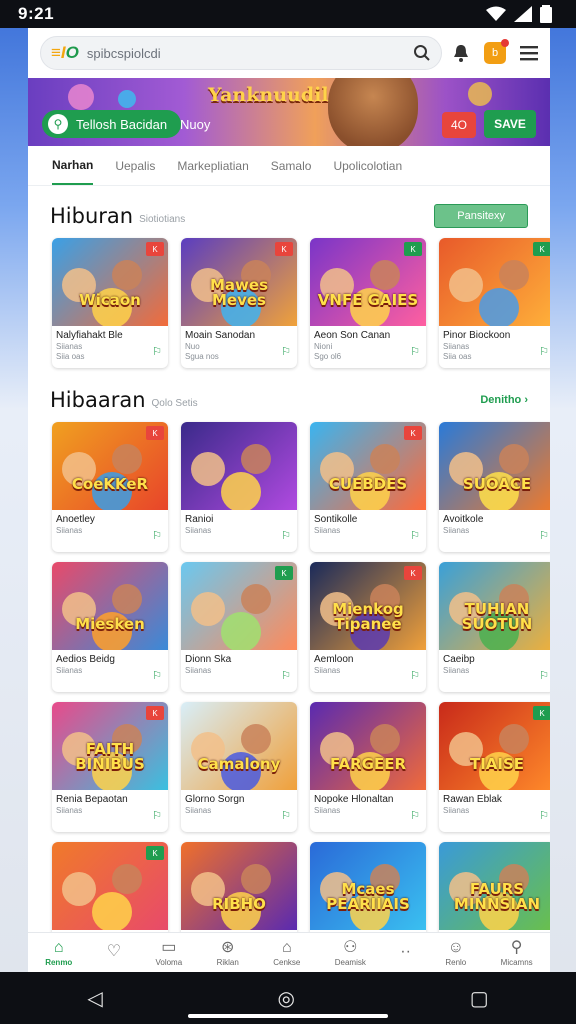  I want to click on game-name: Caeibp, so click(459, 659).